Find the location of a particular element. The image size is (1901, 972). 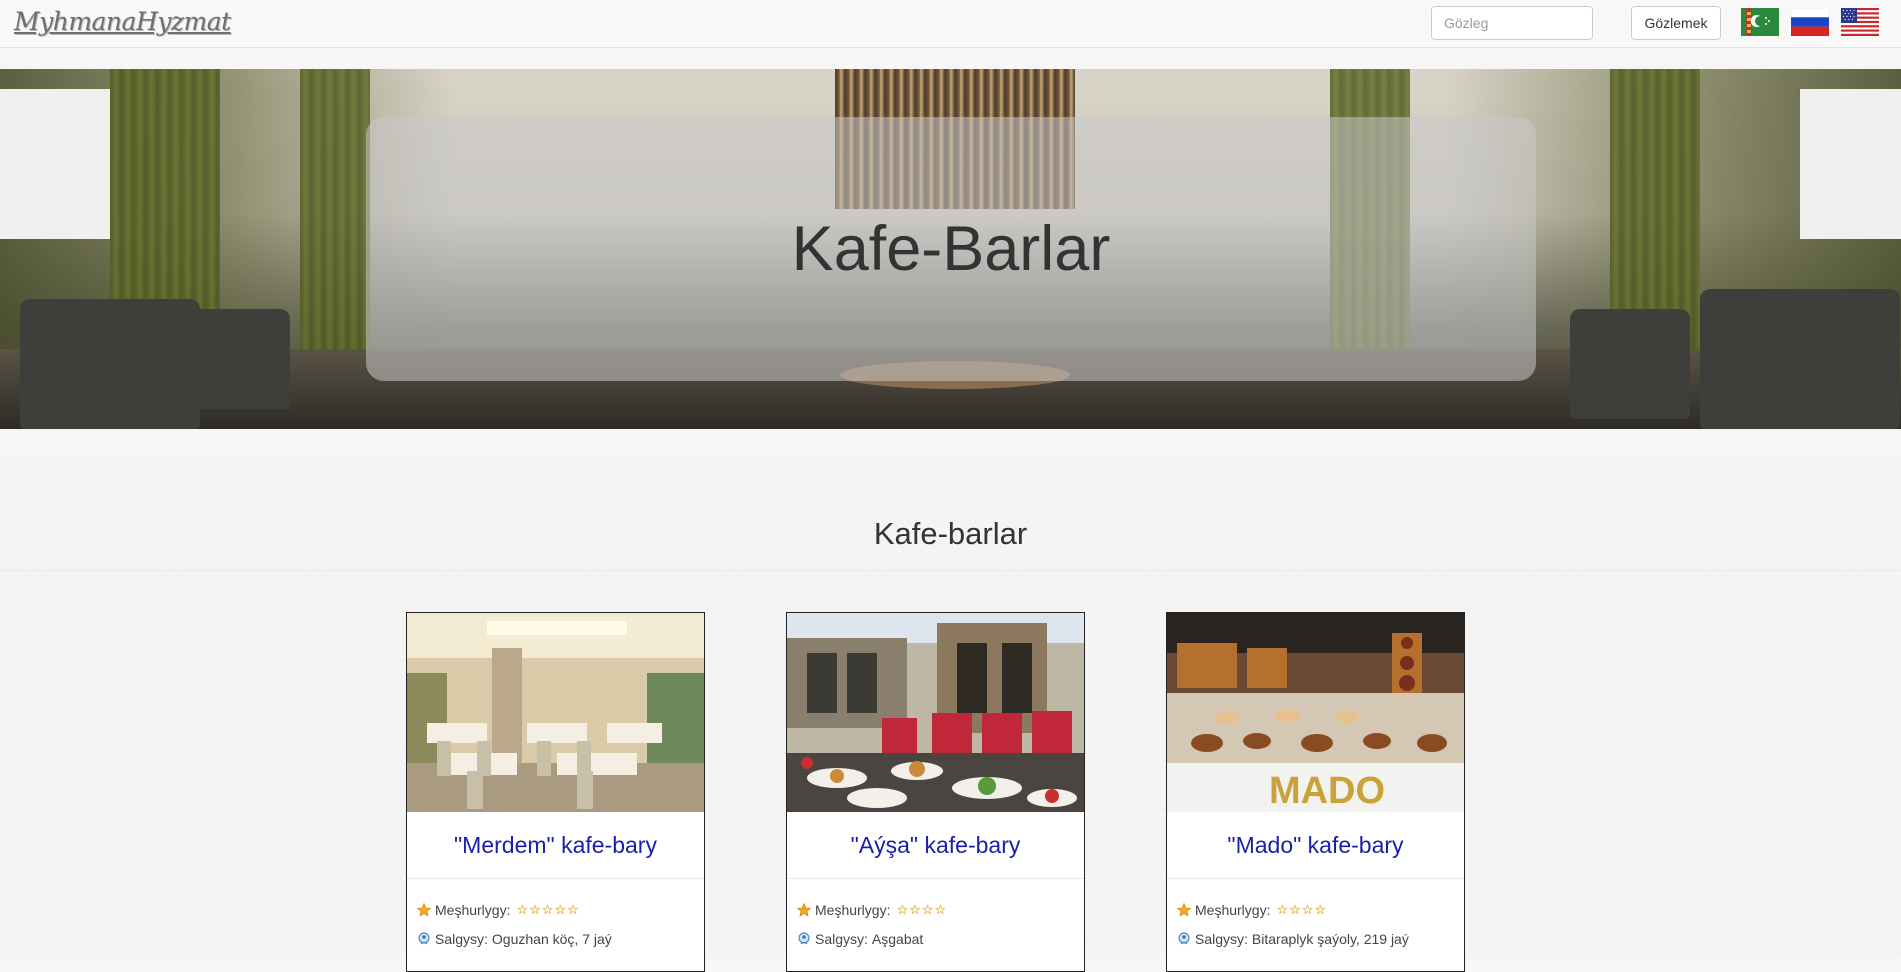

brand-logo: MyhmanaHyzmat is located at coordinates (122, 22).